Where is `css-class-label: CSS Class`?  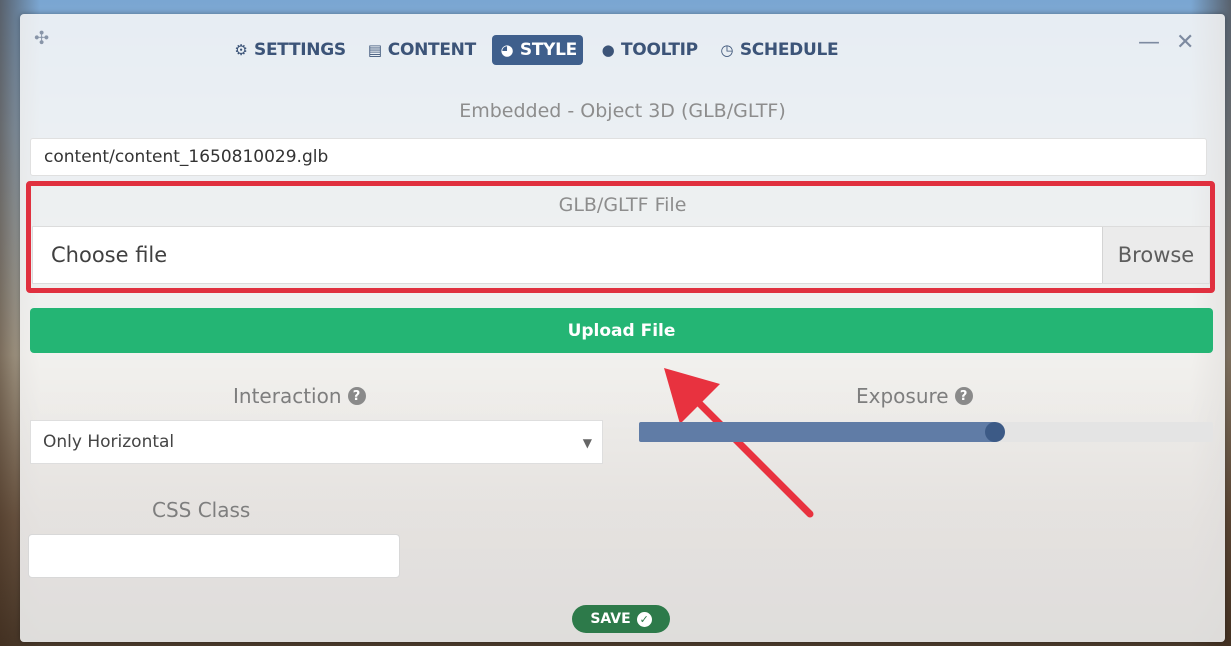
css-class-label: CSS Class is located at coordinates (201, 510).